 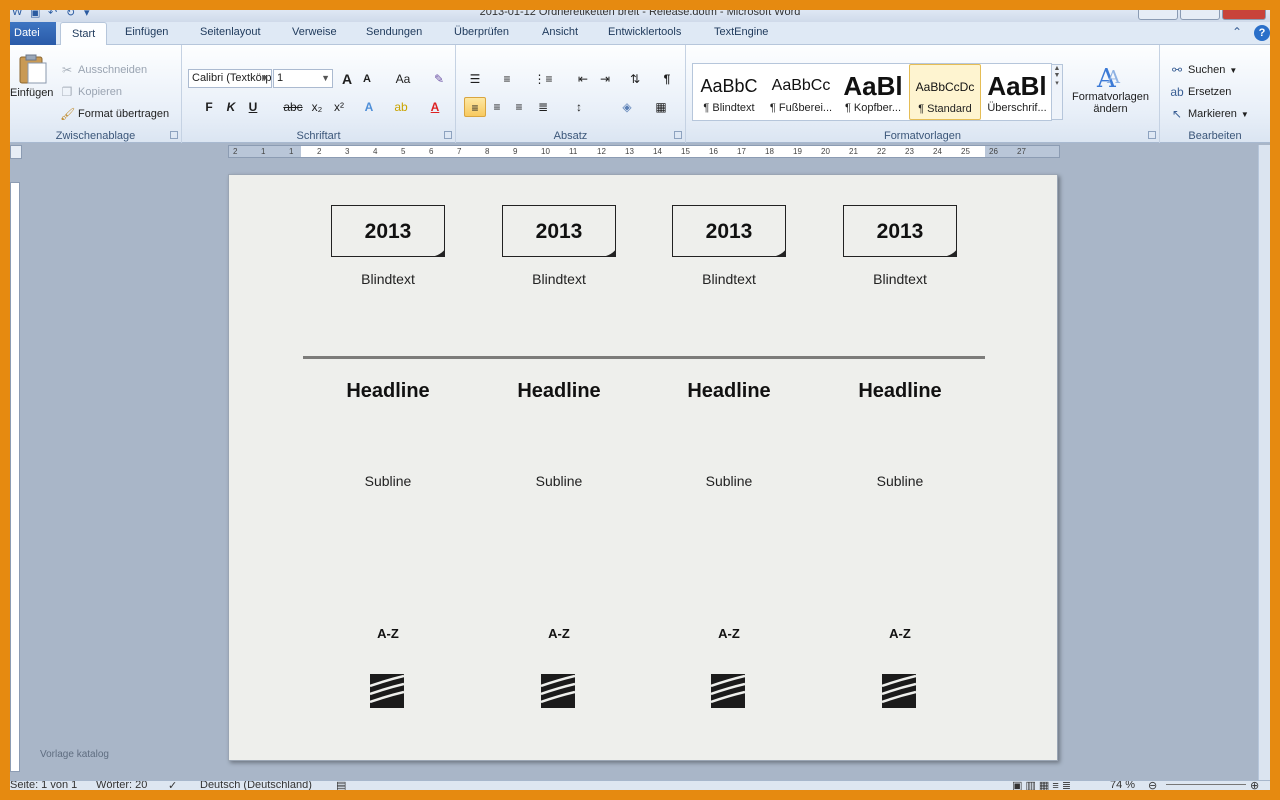 What do you see at coordinates (431, 151) in the screenshot?
I see `ruler-number: 6` at bounding box center [431, 151].